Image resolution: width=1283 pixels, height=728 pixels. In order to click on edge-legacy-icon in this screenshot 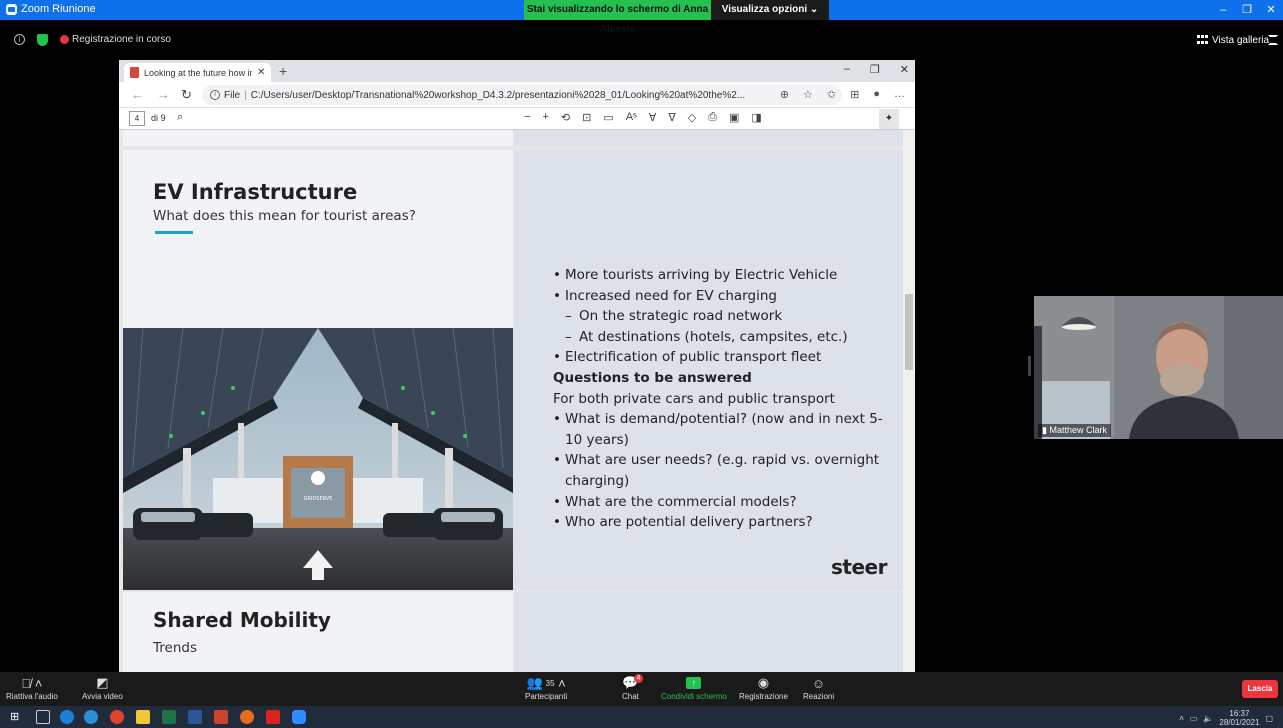, I will do `click(67, 717)`.